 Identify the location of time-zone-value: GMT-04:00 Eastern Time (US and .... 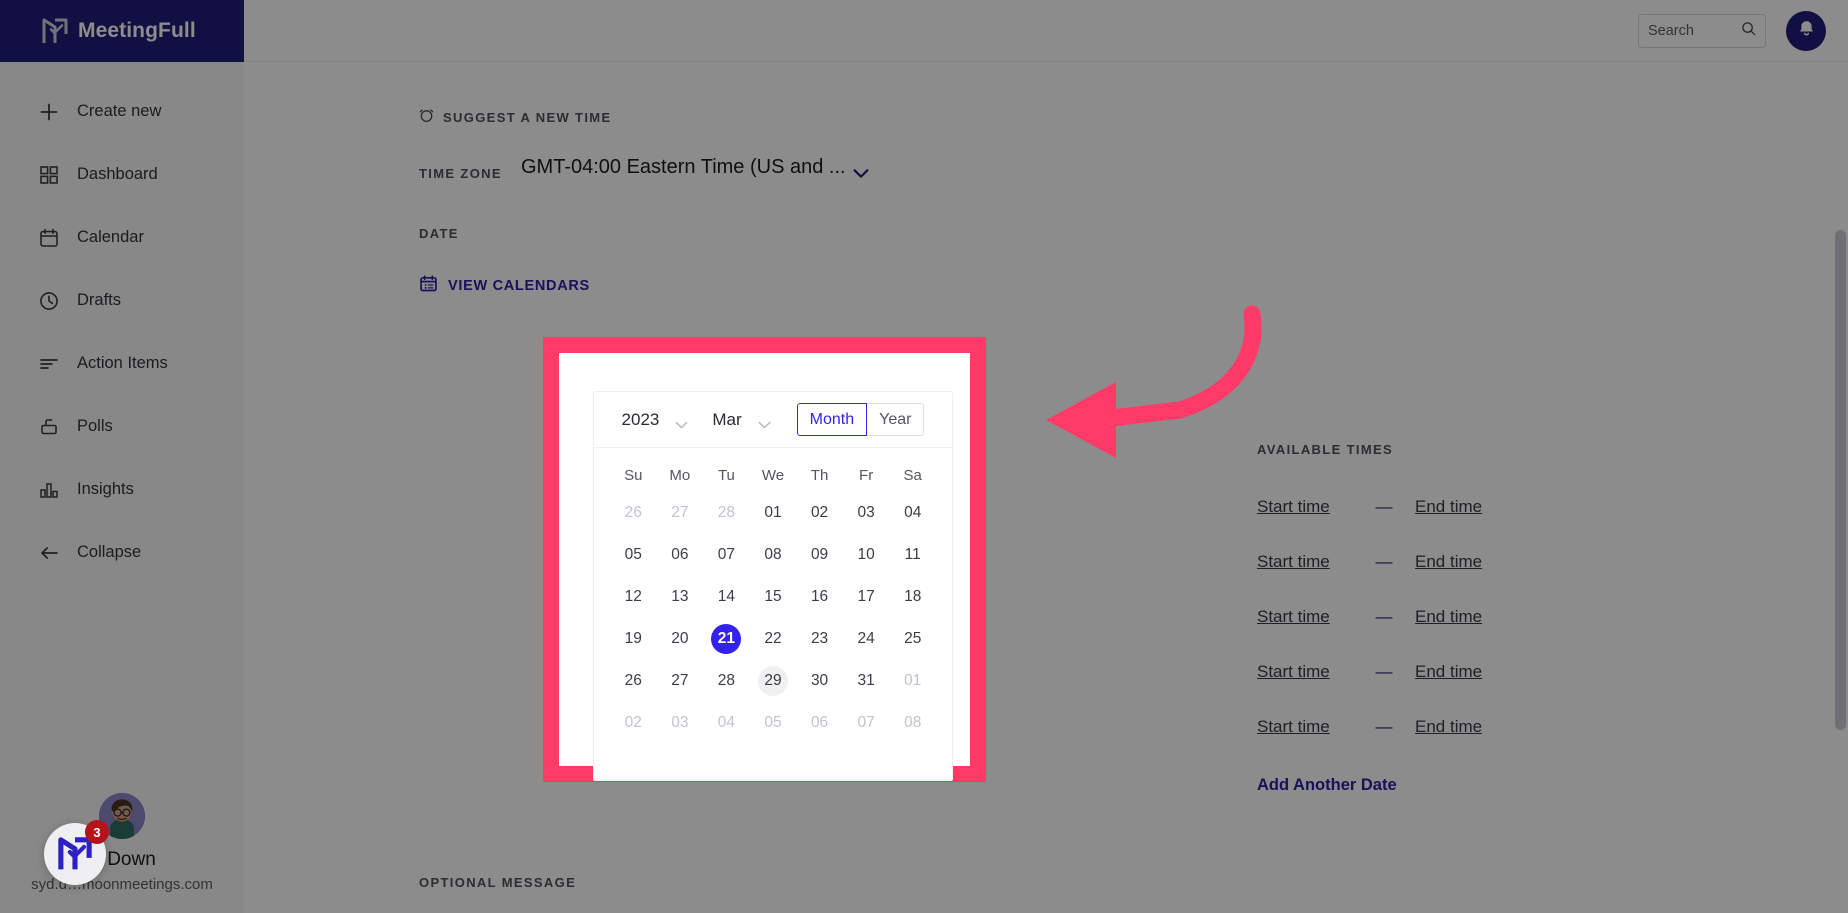
(683, 167).